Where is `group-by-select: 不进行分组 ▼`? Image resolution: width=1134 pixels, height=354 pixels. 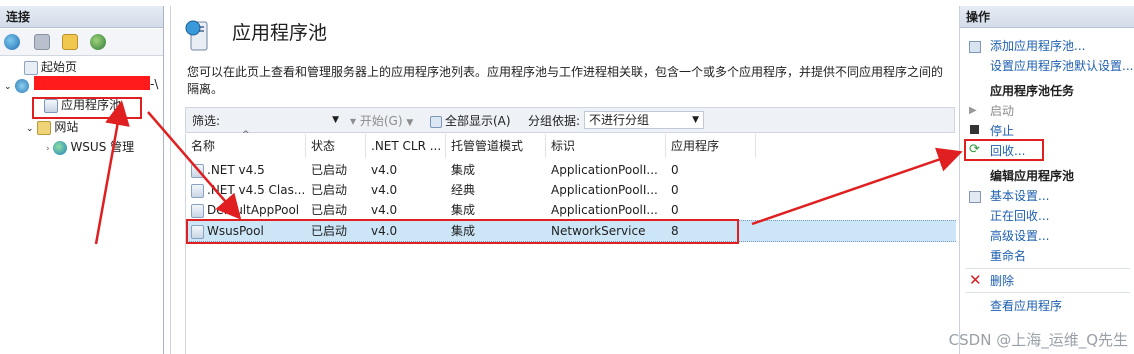
group-by-select: 不进行分组 ▼ is located at coordinates (644, 120).